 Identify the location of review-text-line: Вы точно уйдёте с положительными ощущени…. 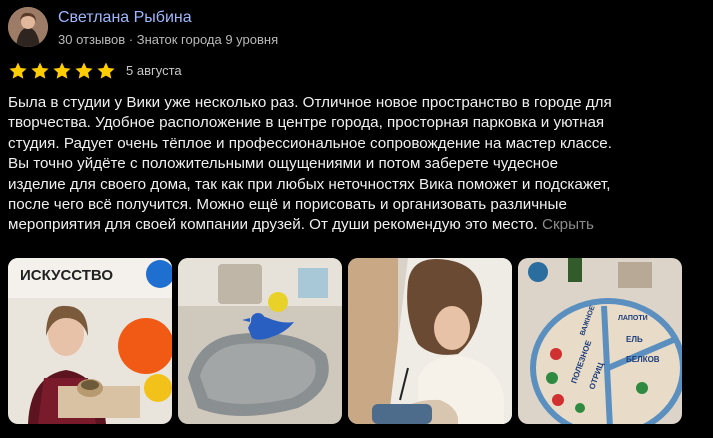
(283, 164).